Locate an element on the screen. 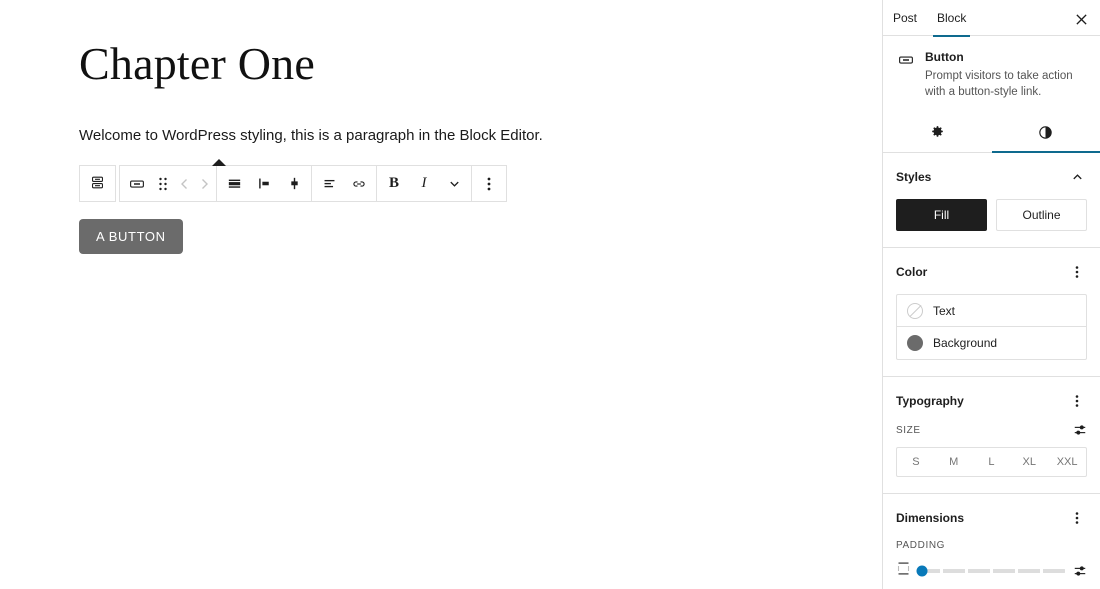  tab-block: Block is located at coordinates (951, 18).